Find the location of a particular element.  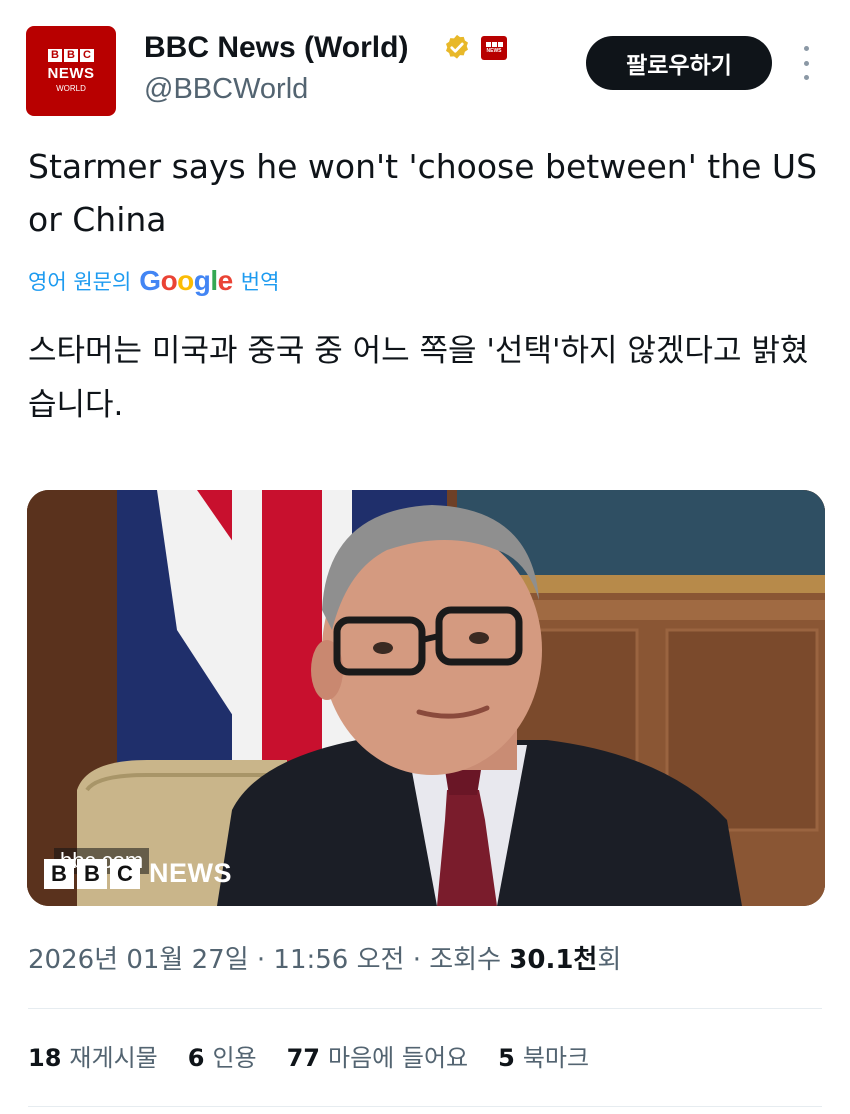

affiliate-badge-icon: NEWS is located at coordinates (494, 48).